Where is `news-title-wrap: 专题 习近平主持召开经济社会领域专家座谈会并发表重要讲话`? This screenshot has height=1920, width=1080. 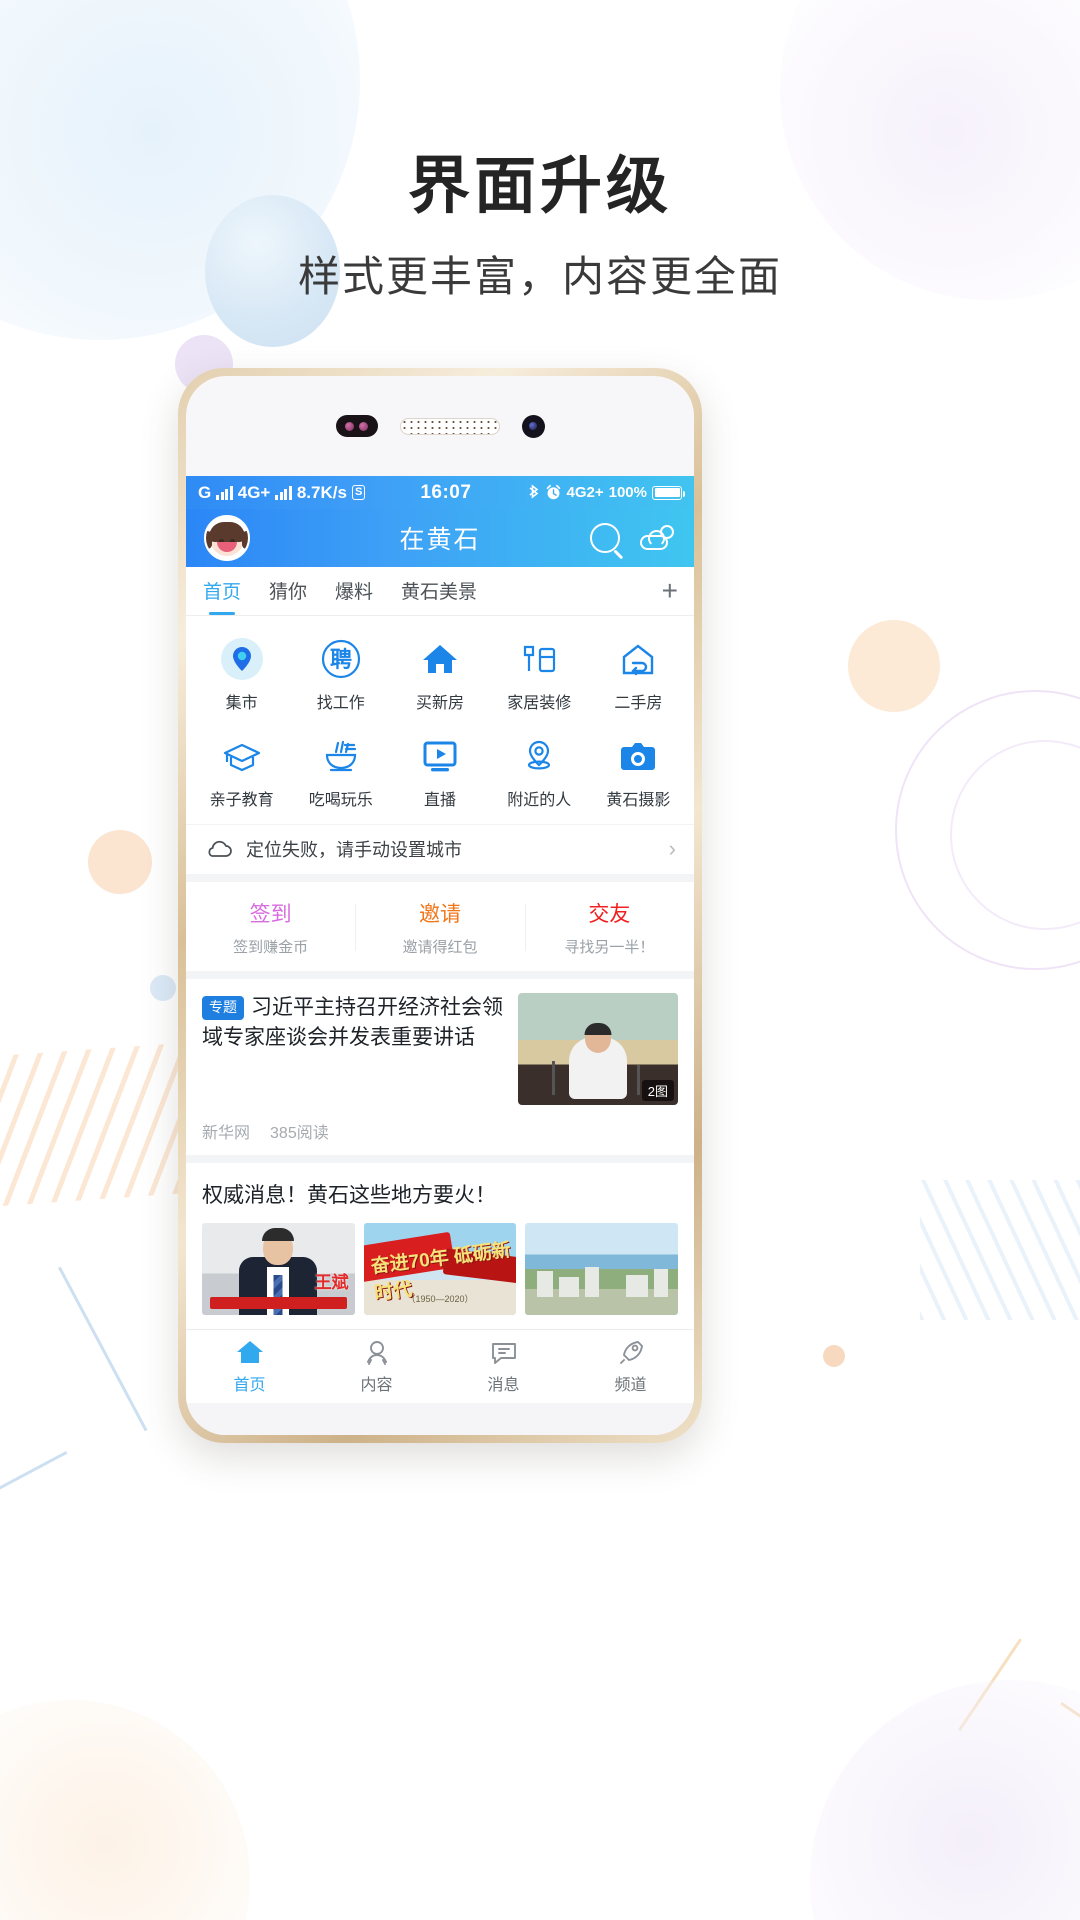 news-title-wrap: 专题 习近平主持召开经济社会领域专家座谈会并发表重要讲话 is located at coordinates (353, 1023).